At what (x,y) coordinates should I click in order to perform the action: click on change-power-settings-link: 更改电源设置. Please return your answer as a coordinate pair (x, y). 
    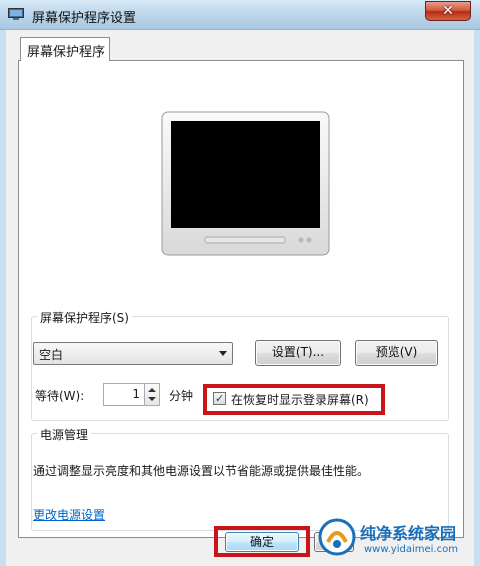
    Looking at the image, I should click on (69, 514).